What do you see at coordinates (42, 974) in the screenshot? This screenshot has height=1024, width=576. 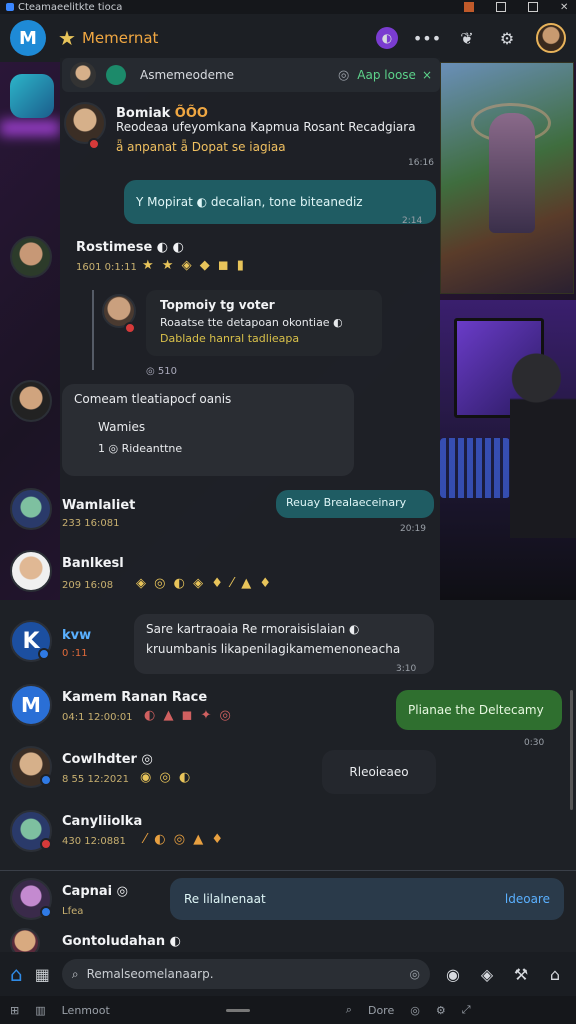 I see `grid-icon: ▦` at bounding box center [42, 974].